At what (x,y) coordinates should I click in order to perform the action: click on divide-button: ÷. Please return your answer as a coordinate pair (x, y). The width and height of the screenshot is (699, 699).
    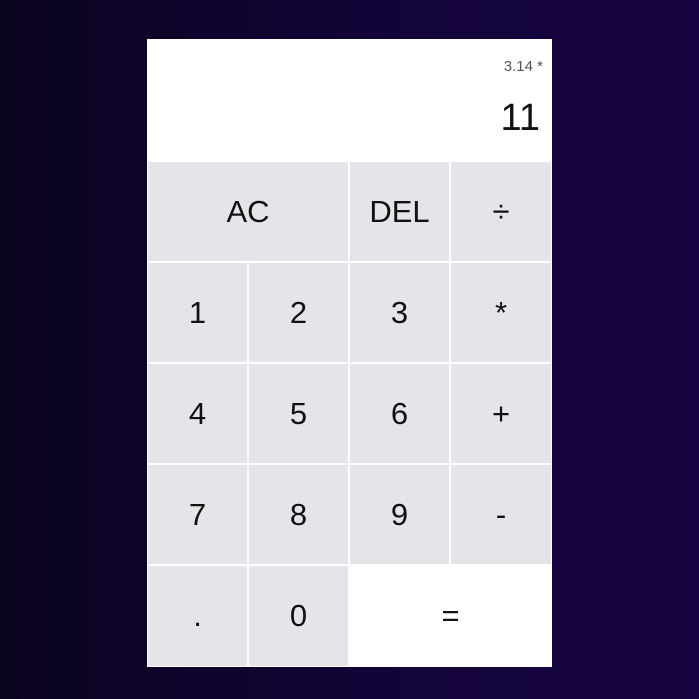
    Looking at the image, I should click on (501, 211).